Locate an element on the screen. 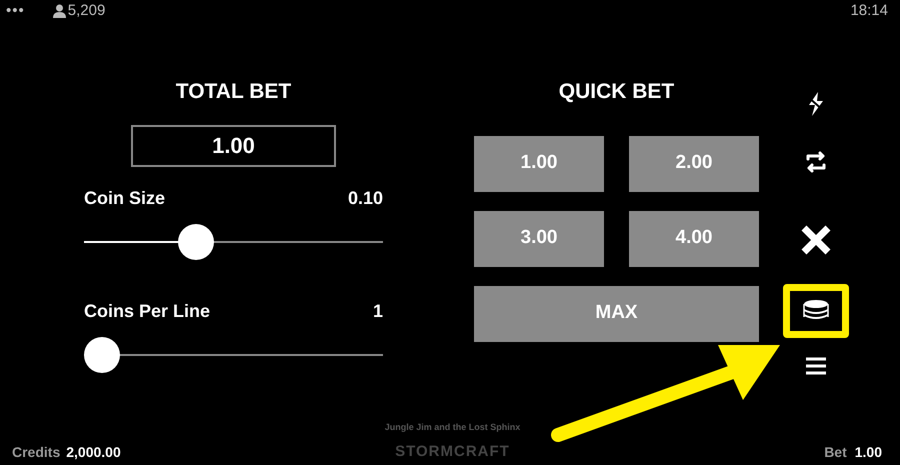 Image resolution: width=900 pixels, height=465 pixels. menu-icon is located at coordinates (815, 366).